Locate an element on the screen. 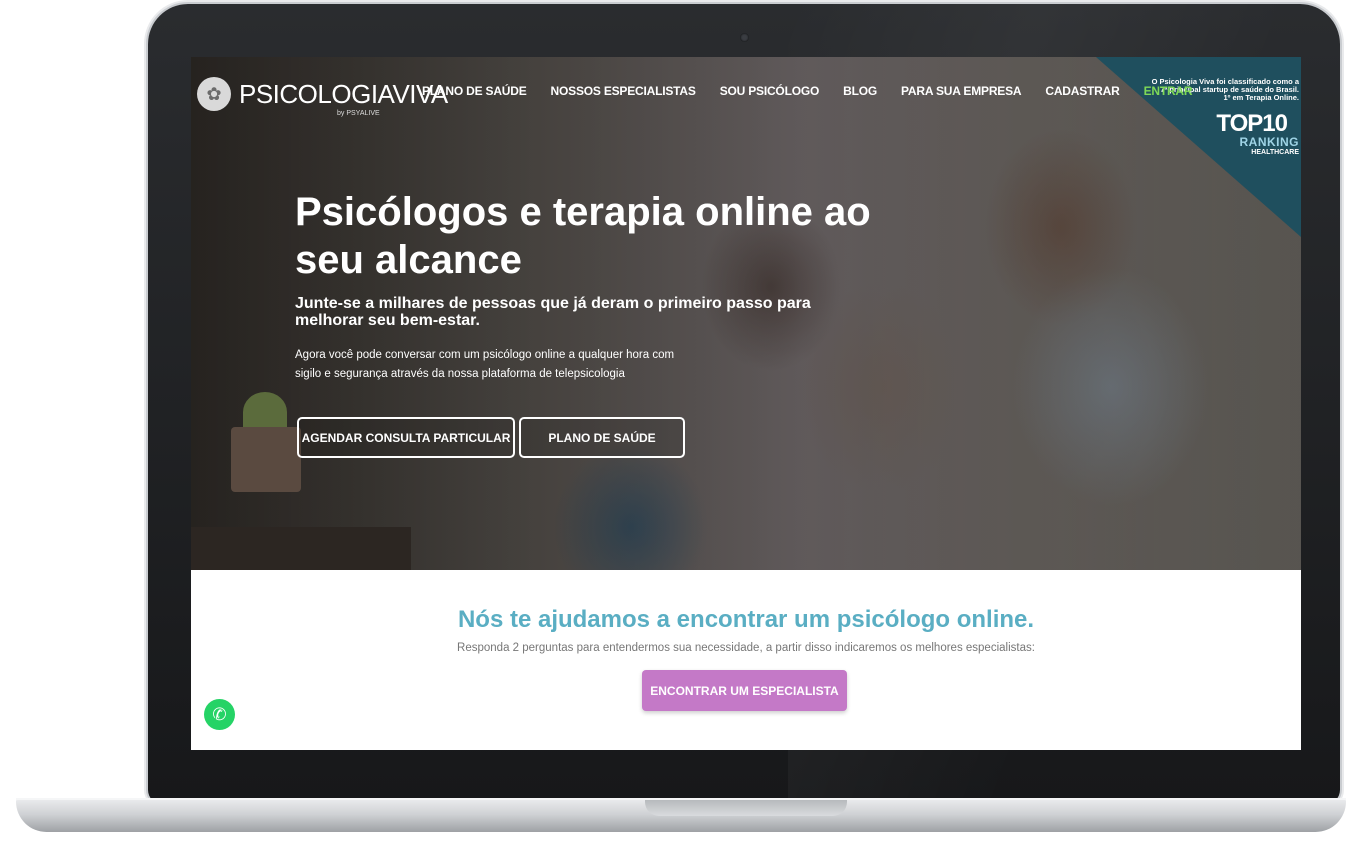 This screenshot has width=1346, height=843. nav-specialists: NOSSOS ESPECIALISTAS is located at coordinates (623, 91).